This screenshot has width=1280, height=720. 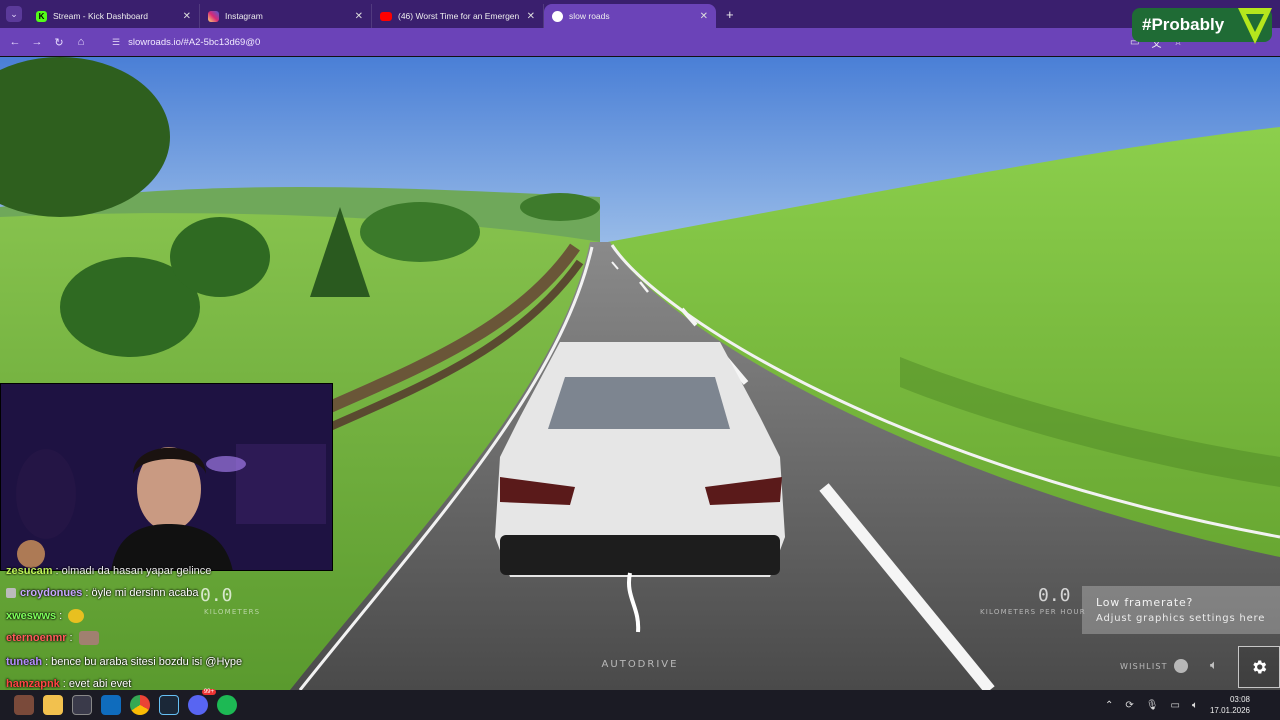 I want to click on chat-username: croydonues, so click(x=51, y=593).